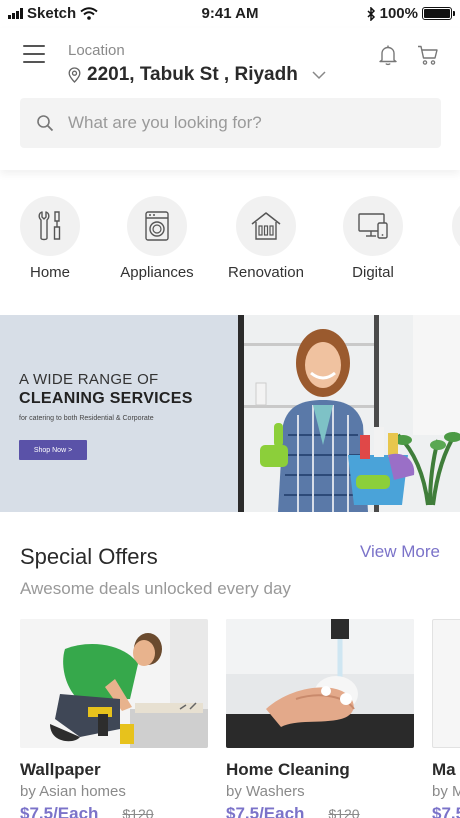 This screenshot has height=818, width=460. I want to click on offer-price-row: $7.5, so click(446, 811).